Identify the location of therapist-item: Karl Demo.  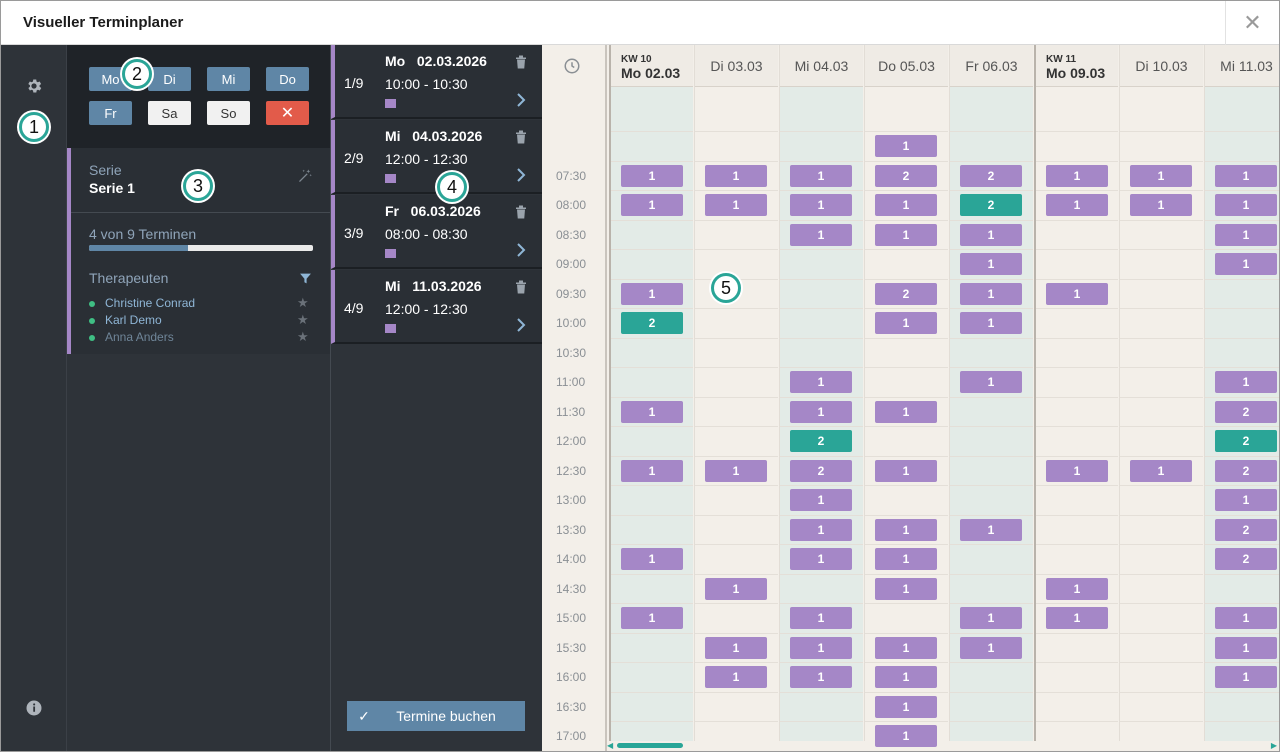
(125, 320).